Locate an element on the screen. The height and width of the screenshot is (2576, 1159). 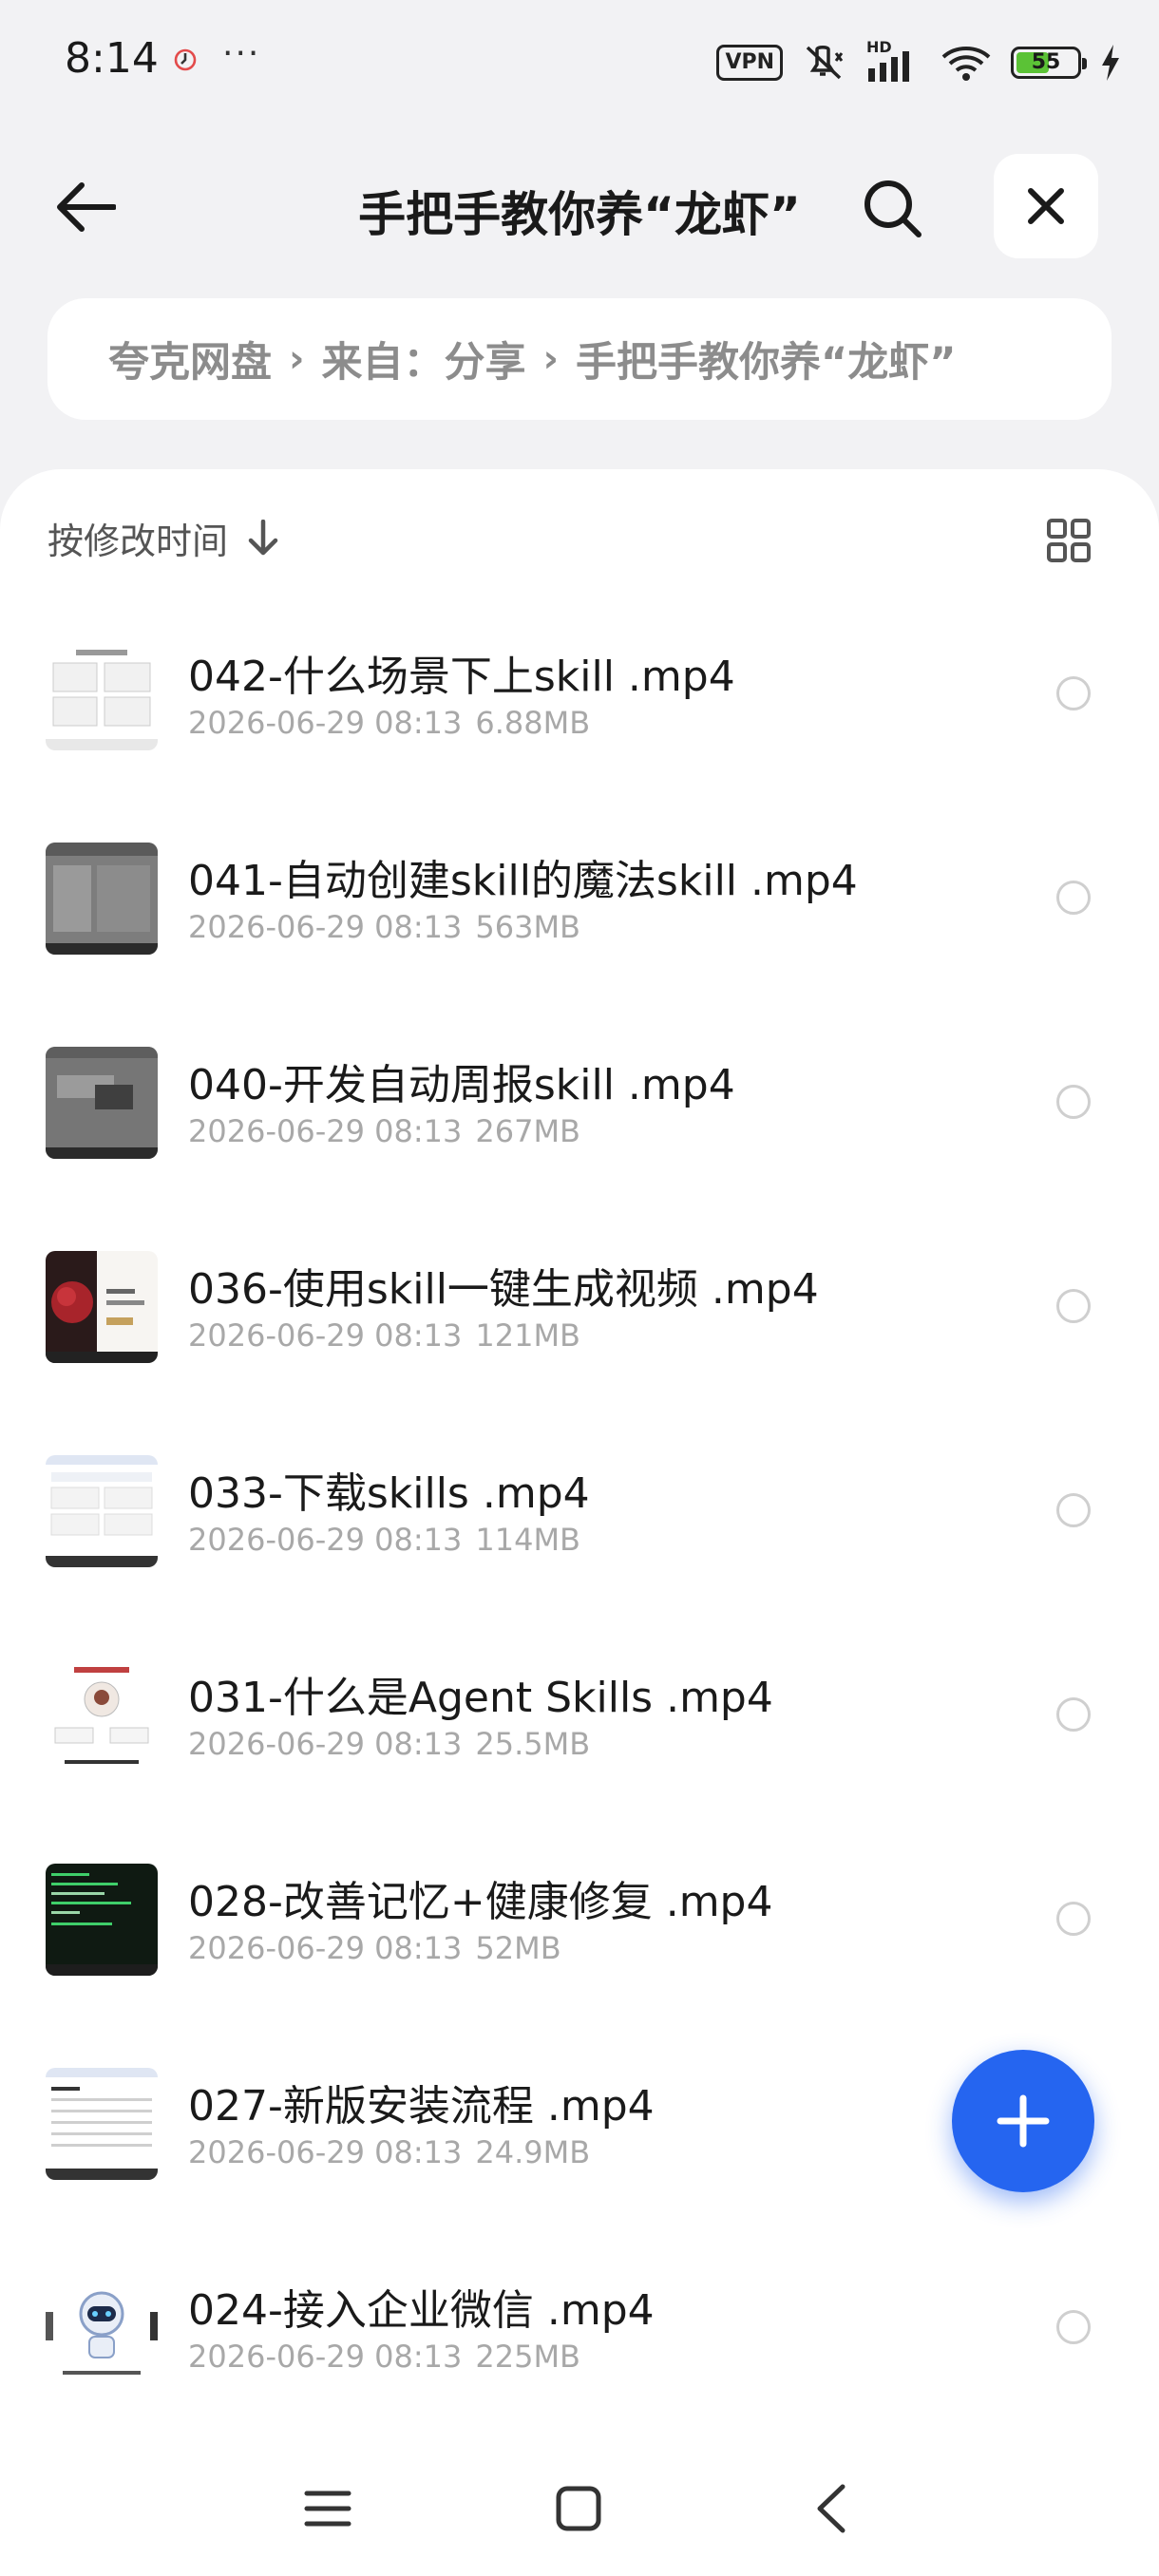
charging-icon is located at coordinates (1110, 63).